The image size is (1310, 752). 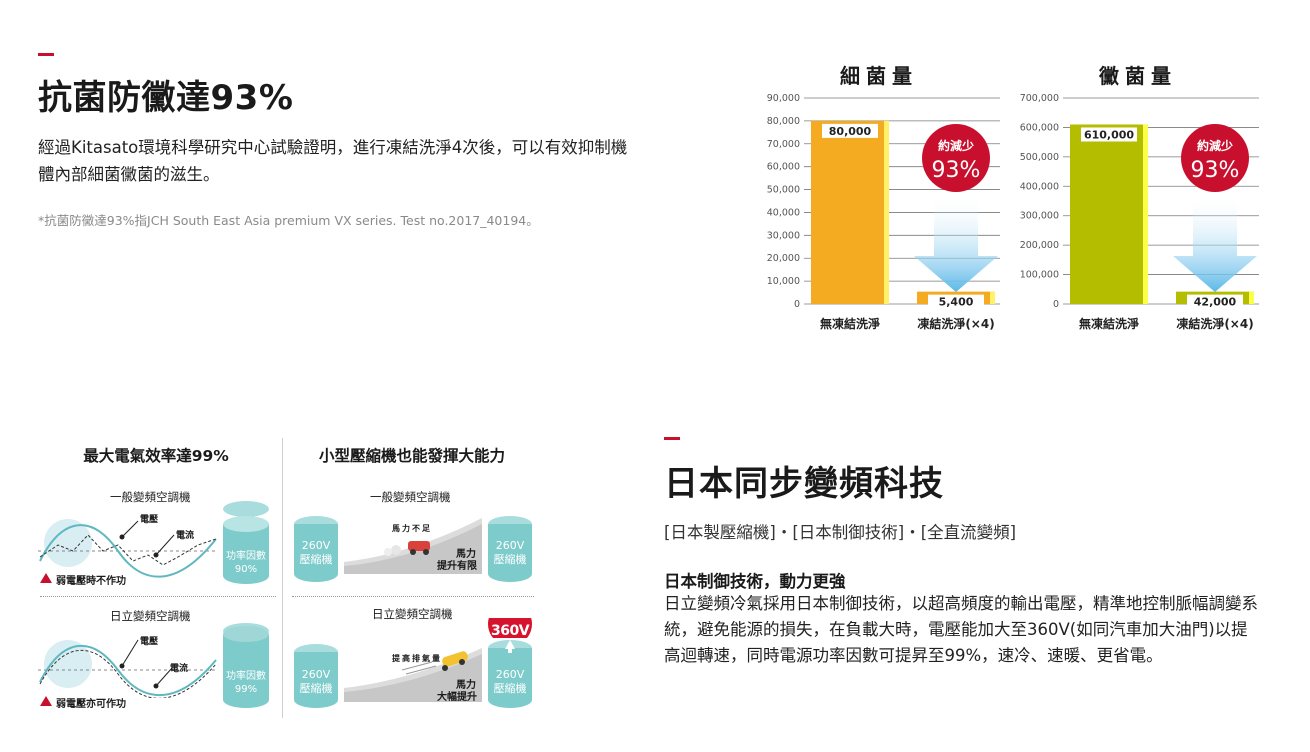 What do you see at coordinates (246, 689) in the screenshot?
I see `pf99-label-line2: 99%` at bounding box center [246, 689].